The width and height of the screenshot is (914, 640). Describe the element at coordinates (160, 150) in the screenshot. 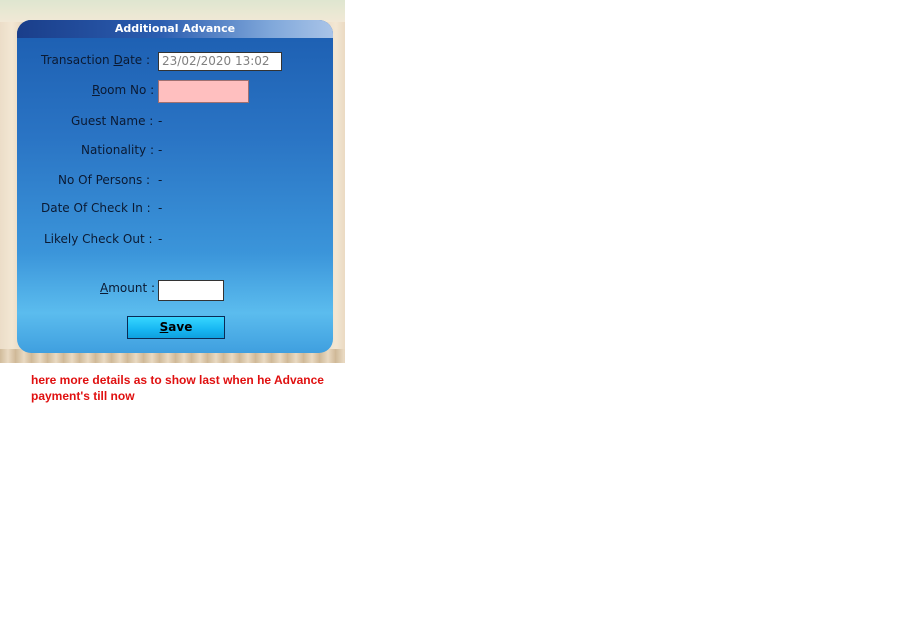

I see `nationality-value: -` at that location.